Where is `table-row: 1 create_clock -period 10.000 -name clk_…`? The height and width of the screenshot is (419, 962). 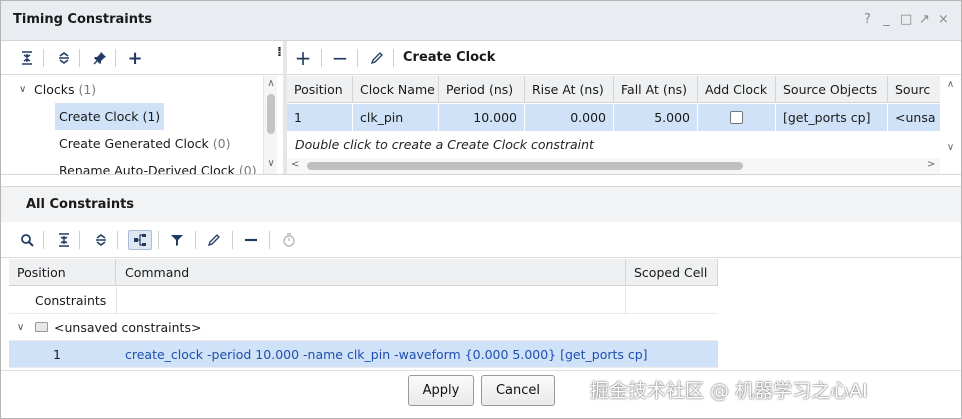 table-row: 1 create_clock -period 10.000 -name clk_… is located at coordinates (363, 354).